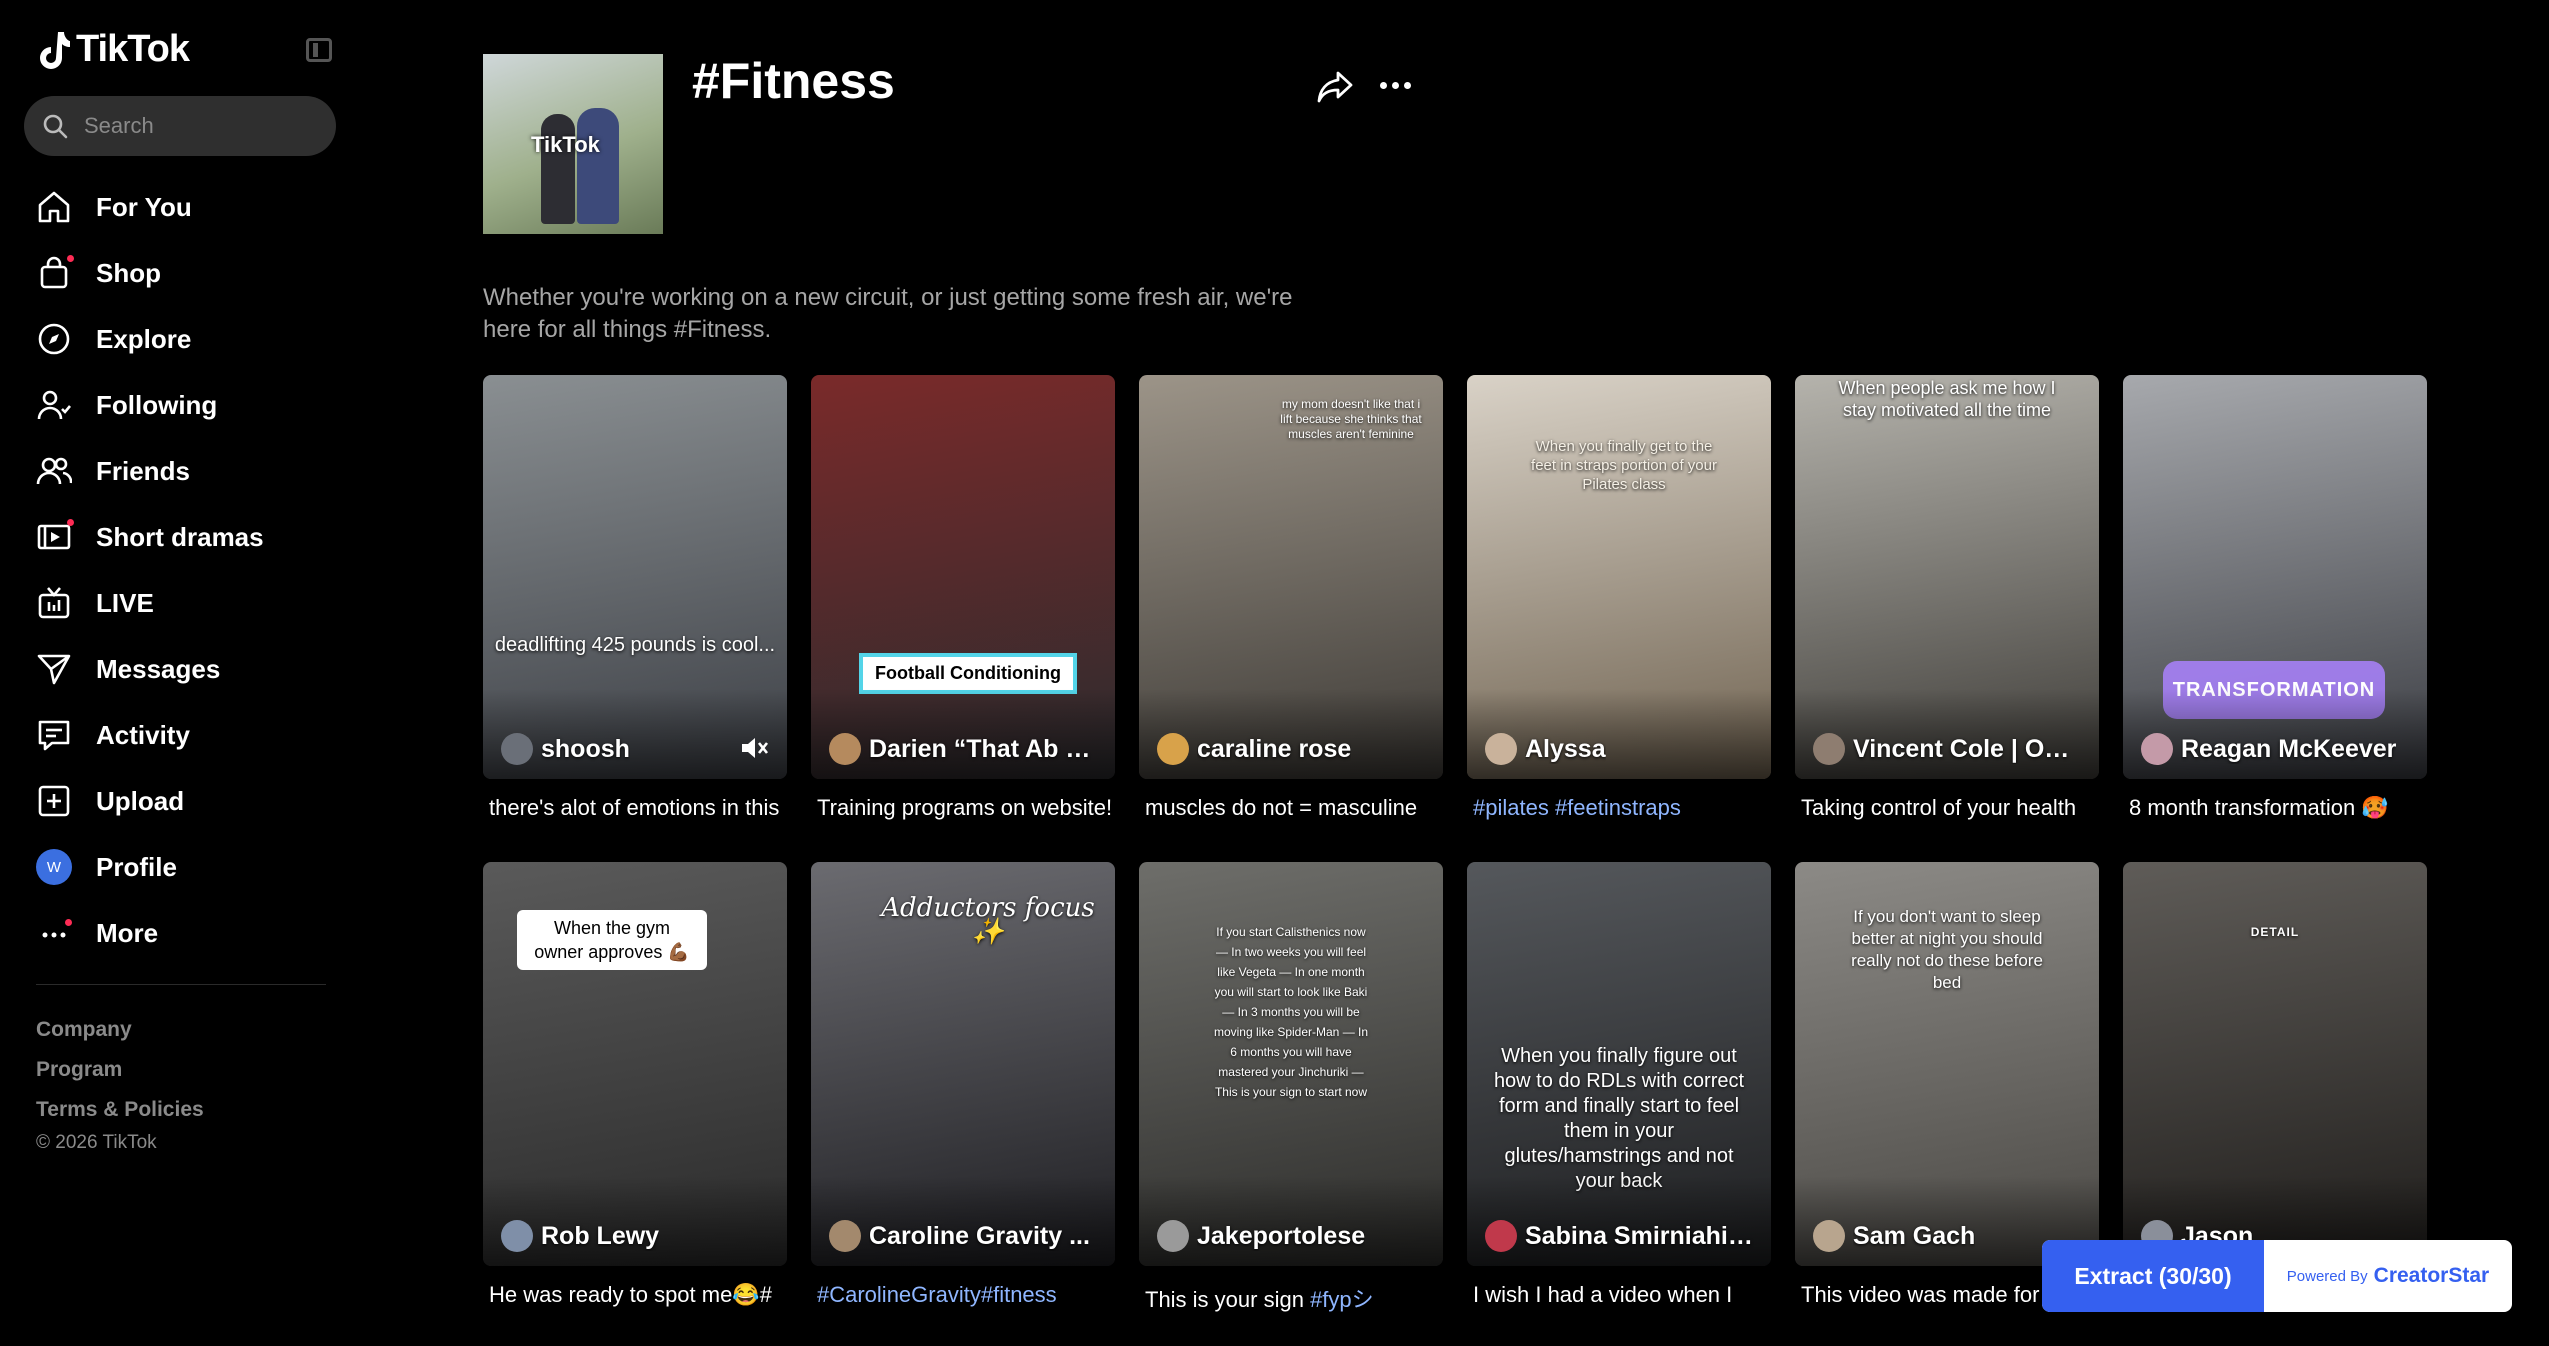  I want to click on footer-link-terms: Terms & Policies, so click(120, 1110).